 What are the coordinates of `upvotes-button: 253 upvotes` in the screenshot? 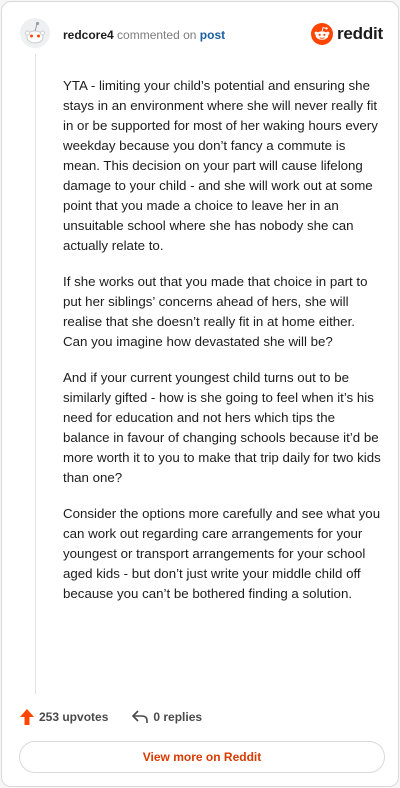 It's located at (64, 717).